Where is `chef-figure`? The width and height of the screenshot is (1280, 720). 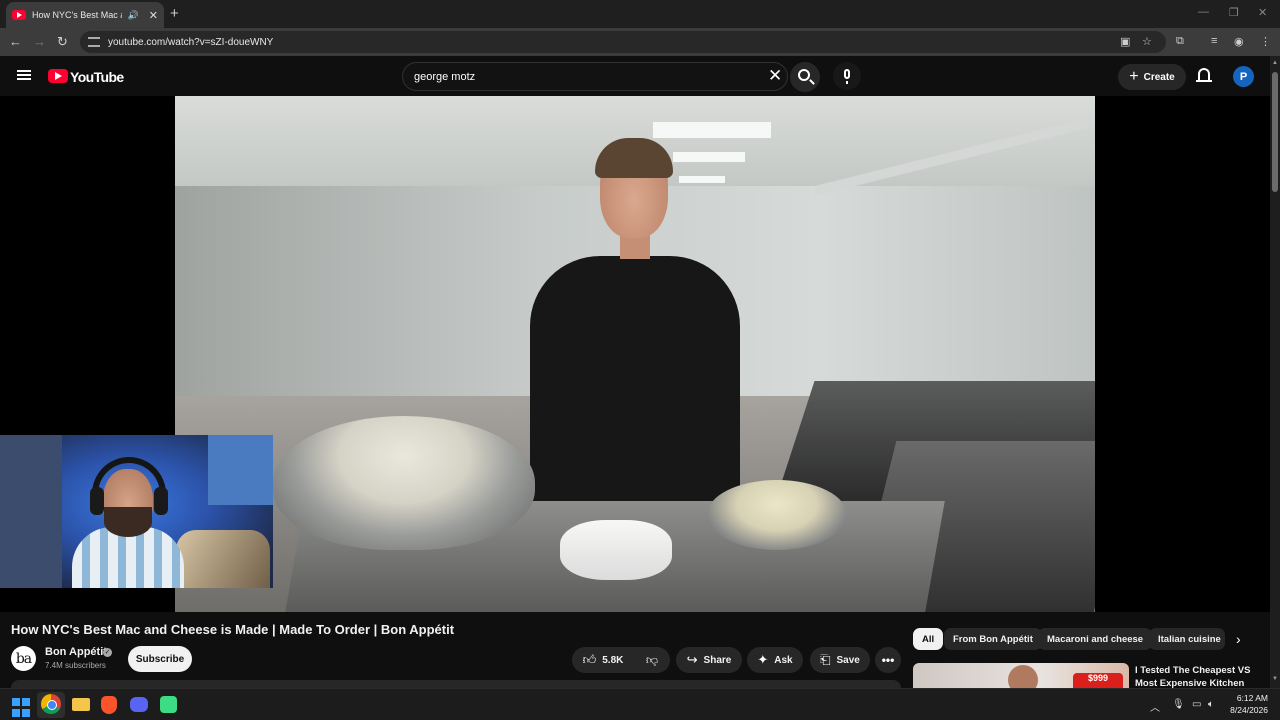
chef-figure is located at coordinates (635, 381).